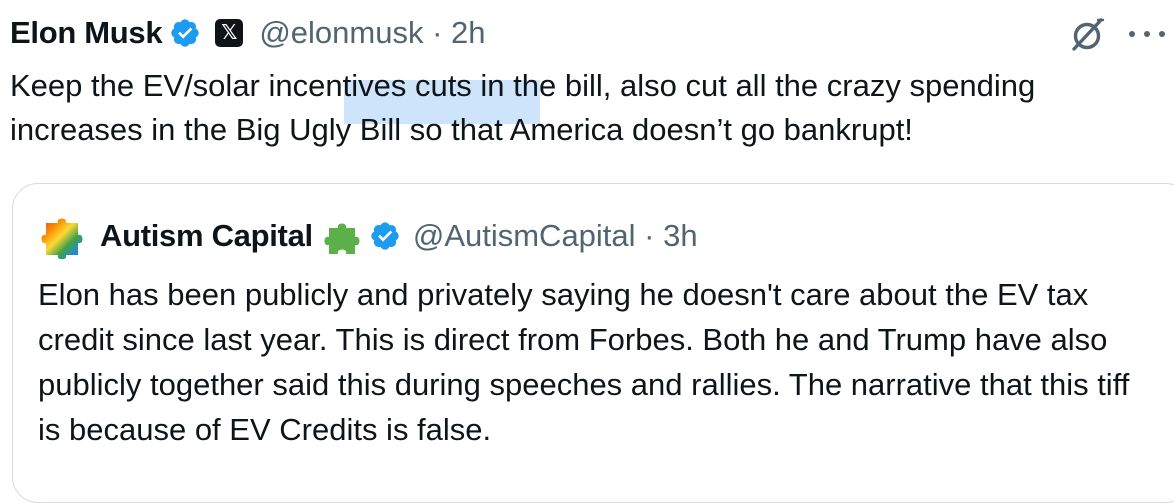 This screenshot has width=1174, height=503. I want to click on author-handle-time: @elonmusk · 2h, so click(372, 33).